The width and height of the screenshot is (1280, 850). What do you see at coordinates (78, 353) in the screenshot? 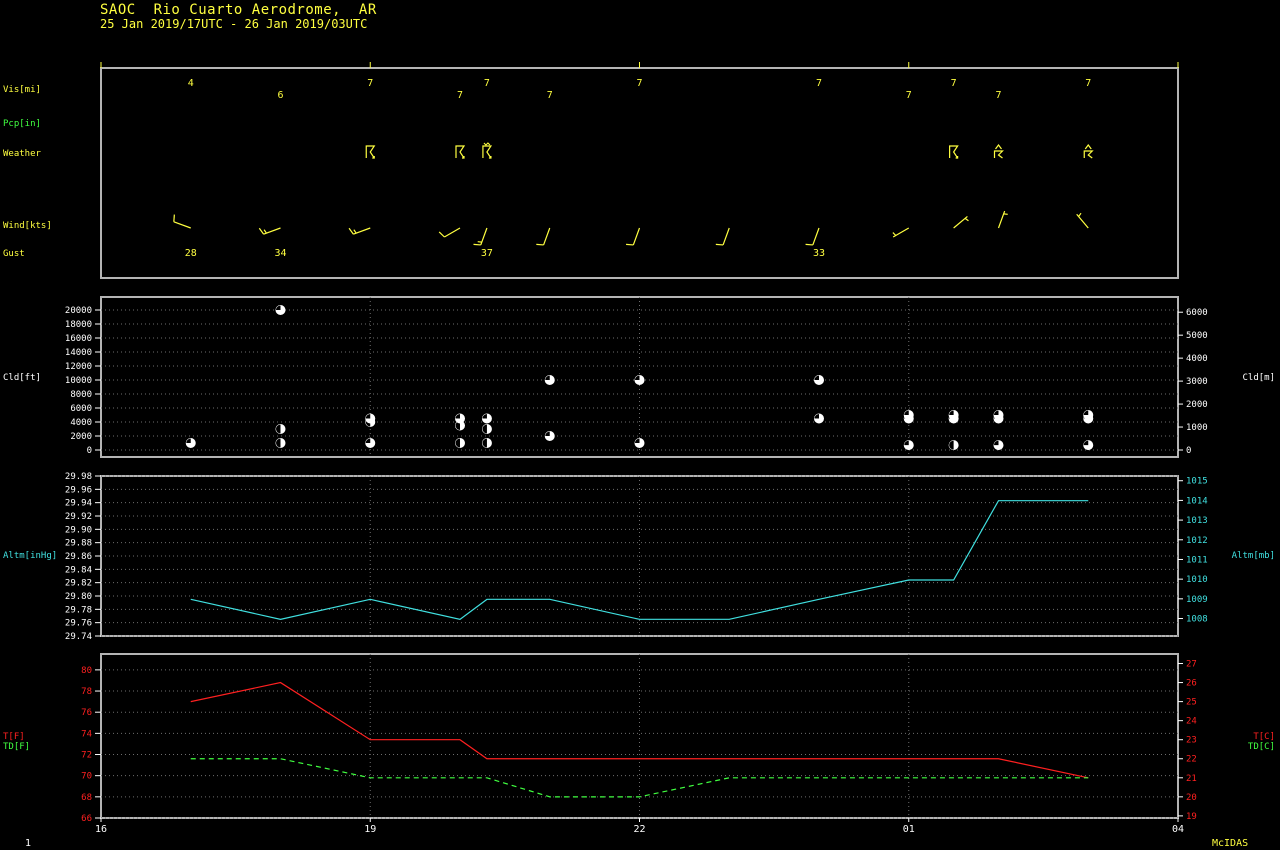
I see `cloud-tick-ft: 14000` at bounding box center [78, 353].